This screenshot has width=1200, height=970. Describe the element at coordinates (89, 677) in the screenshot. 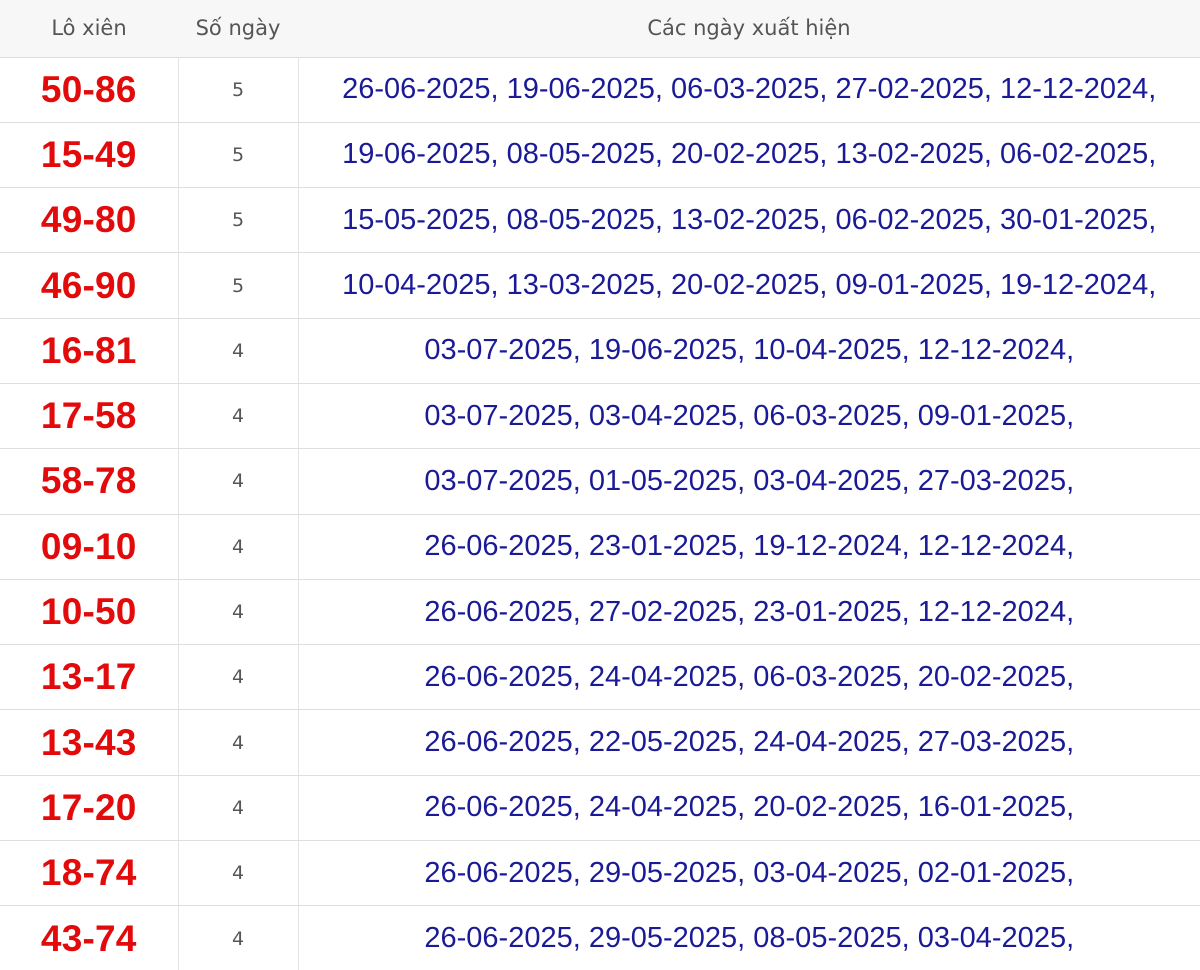

I see `pair-cell: 13-17` at that location.